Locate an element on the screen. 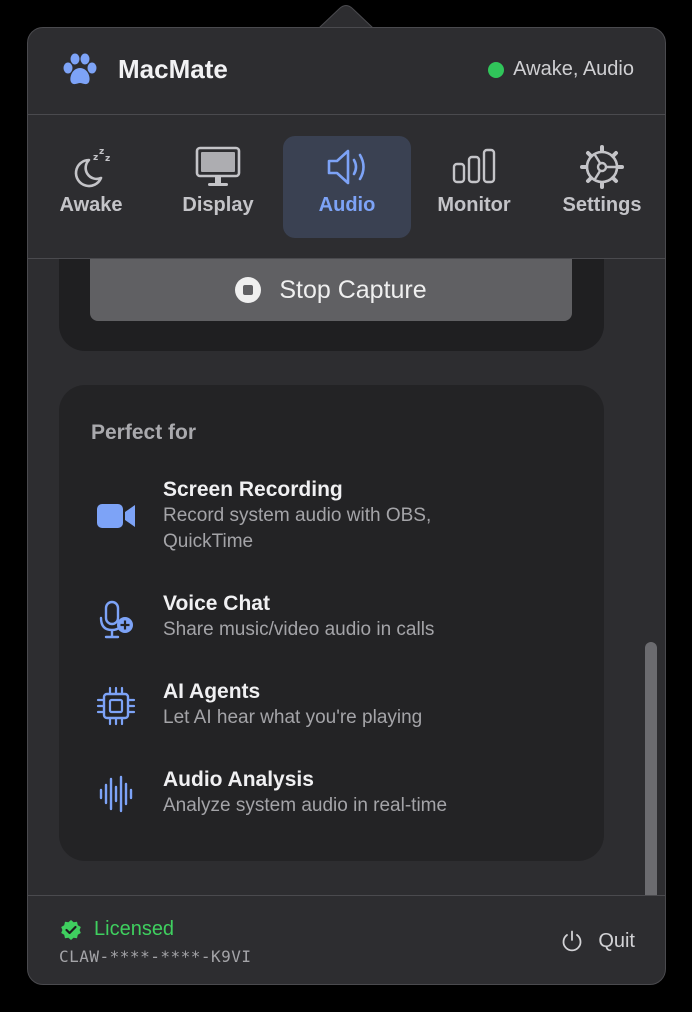  moon-zzz-icon: z z z is located at coordinates (92, 167).